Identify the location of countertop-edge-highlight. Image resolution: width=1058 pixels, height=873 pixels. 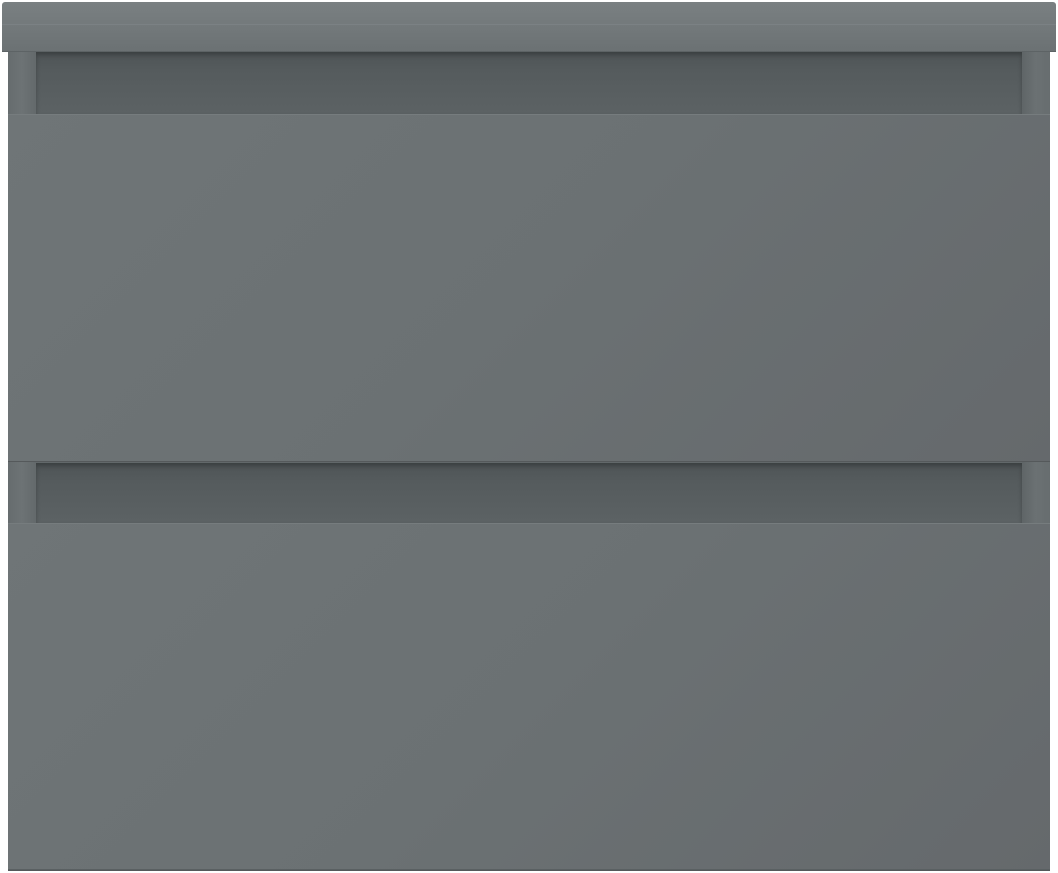
(529, 24).